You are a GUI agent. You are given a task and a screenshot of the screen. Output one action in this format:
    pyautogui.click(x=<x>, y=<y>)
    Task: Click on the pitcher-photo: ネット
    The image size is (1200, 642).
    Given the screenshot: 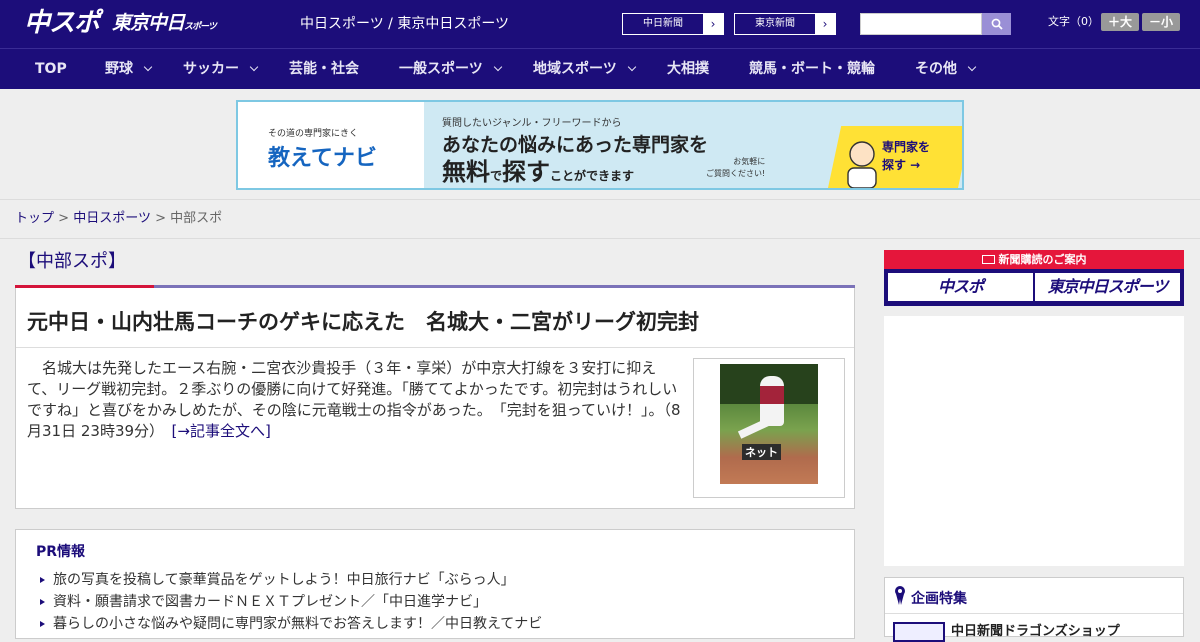 What is the action you would take?
    pyautogui.click(x=769, y=424)
    